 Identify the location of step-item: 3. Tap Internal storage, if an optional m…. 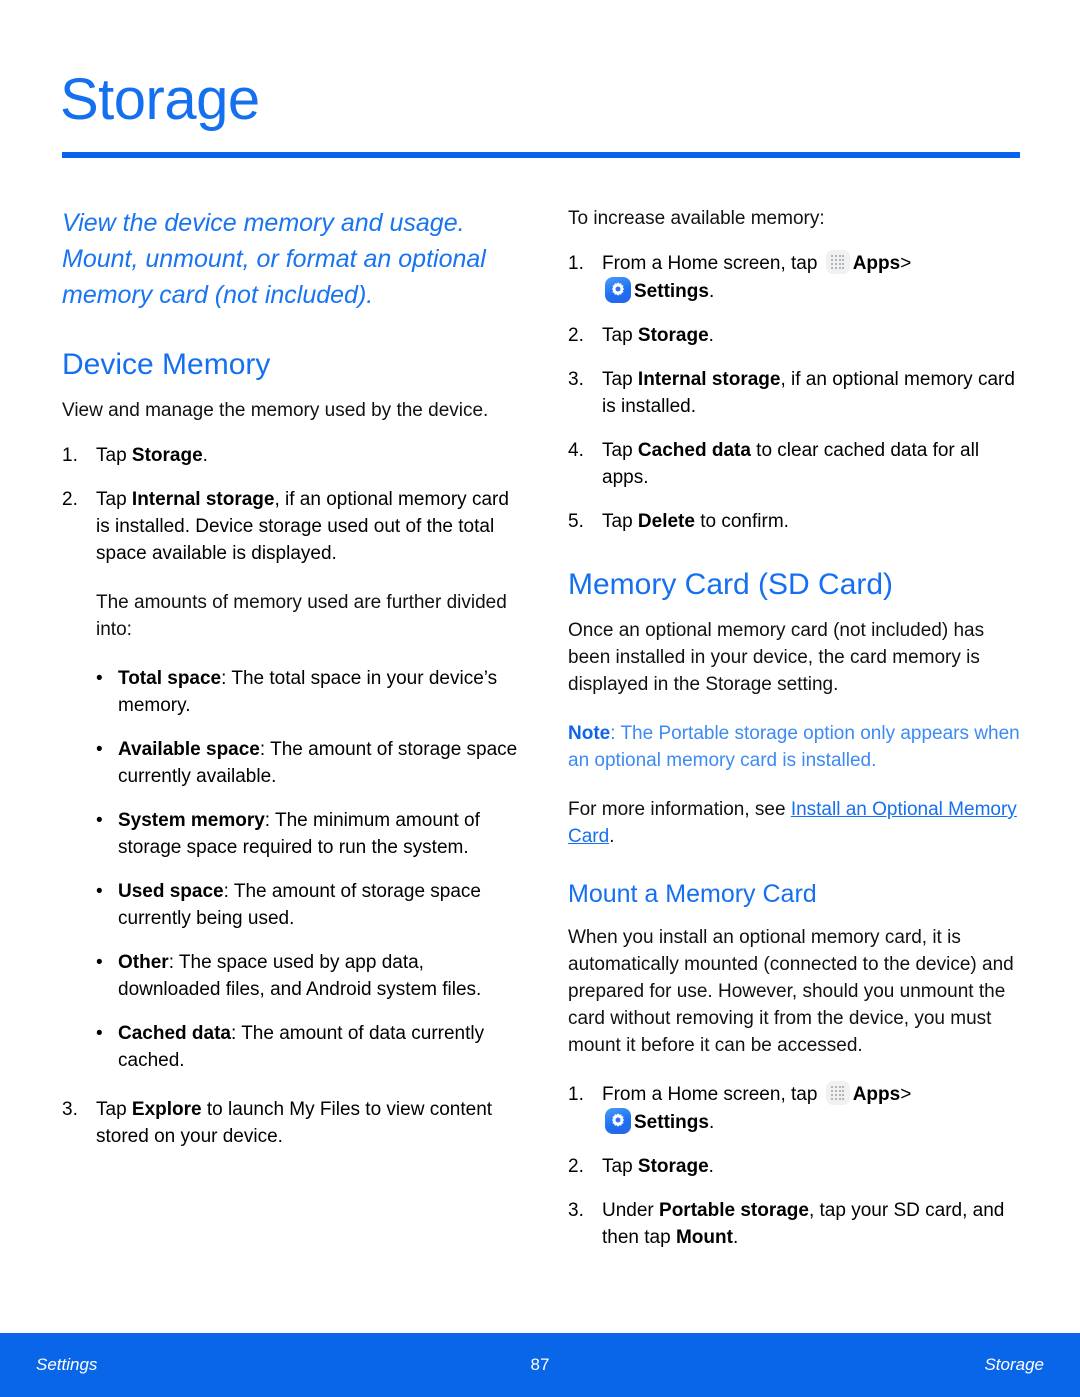
(798, 393).